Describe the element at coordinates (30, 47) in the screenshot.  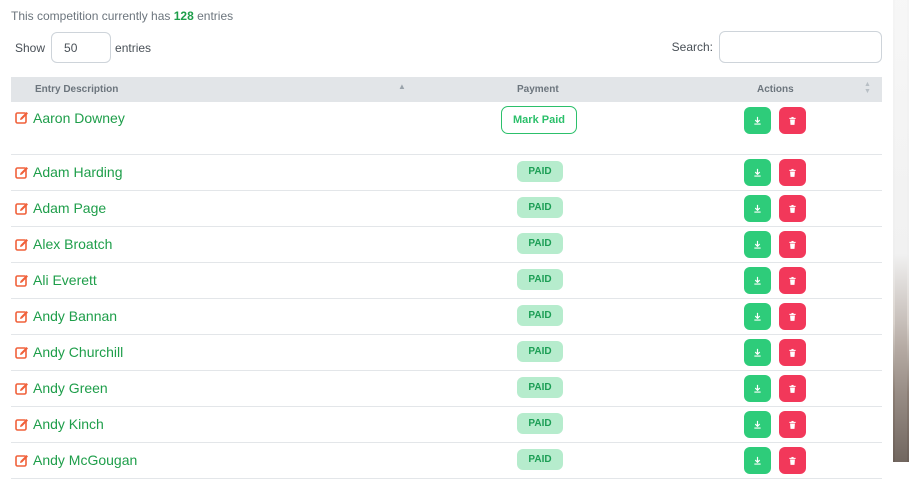
I see `show-label: Show` at that location.